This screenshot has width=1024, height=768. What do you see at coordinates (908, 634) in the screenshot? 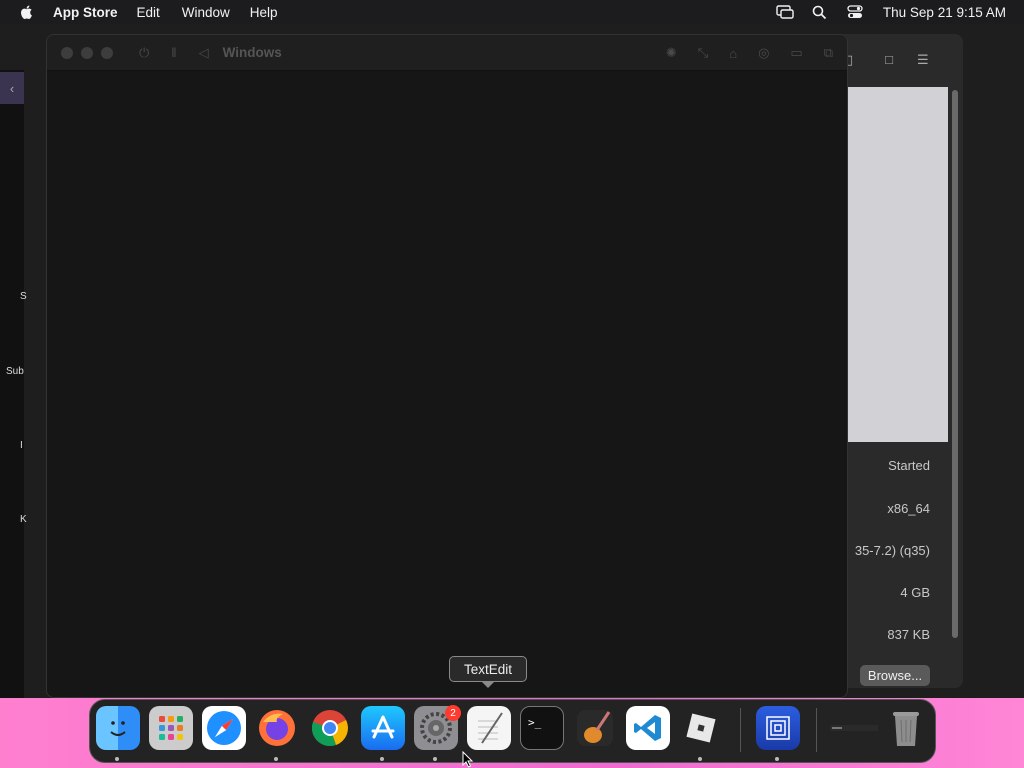
I see `vm-size-value: 837 KB` at bounding box center [908, 634].